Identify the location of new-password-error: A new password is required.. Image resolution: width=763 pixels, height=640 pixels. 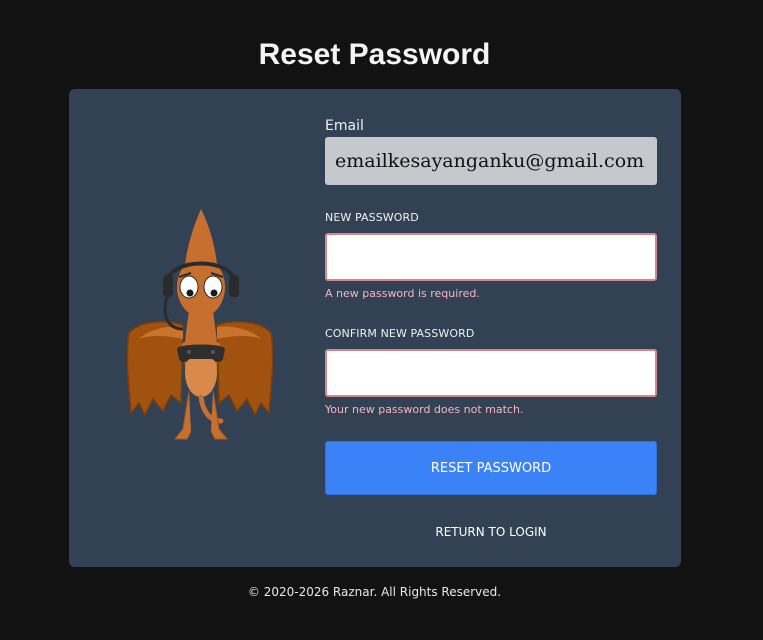
(402, 293).